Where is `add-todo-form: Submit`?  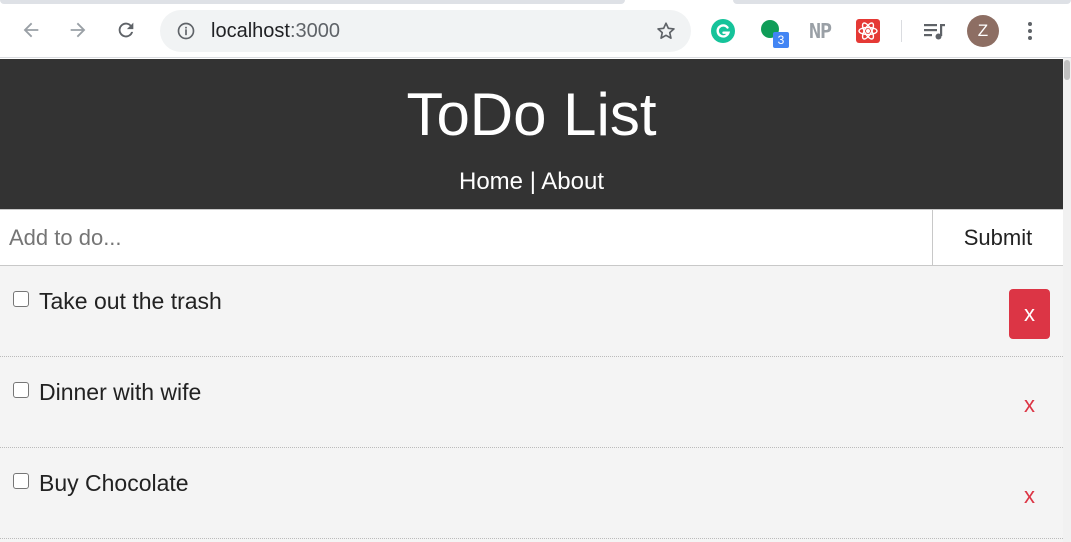 add-todo-form: Submit is located at coordinates (531, 237).